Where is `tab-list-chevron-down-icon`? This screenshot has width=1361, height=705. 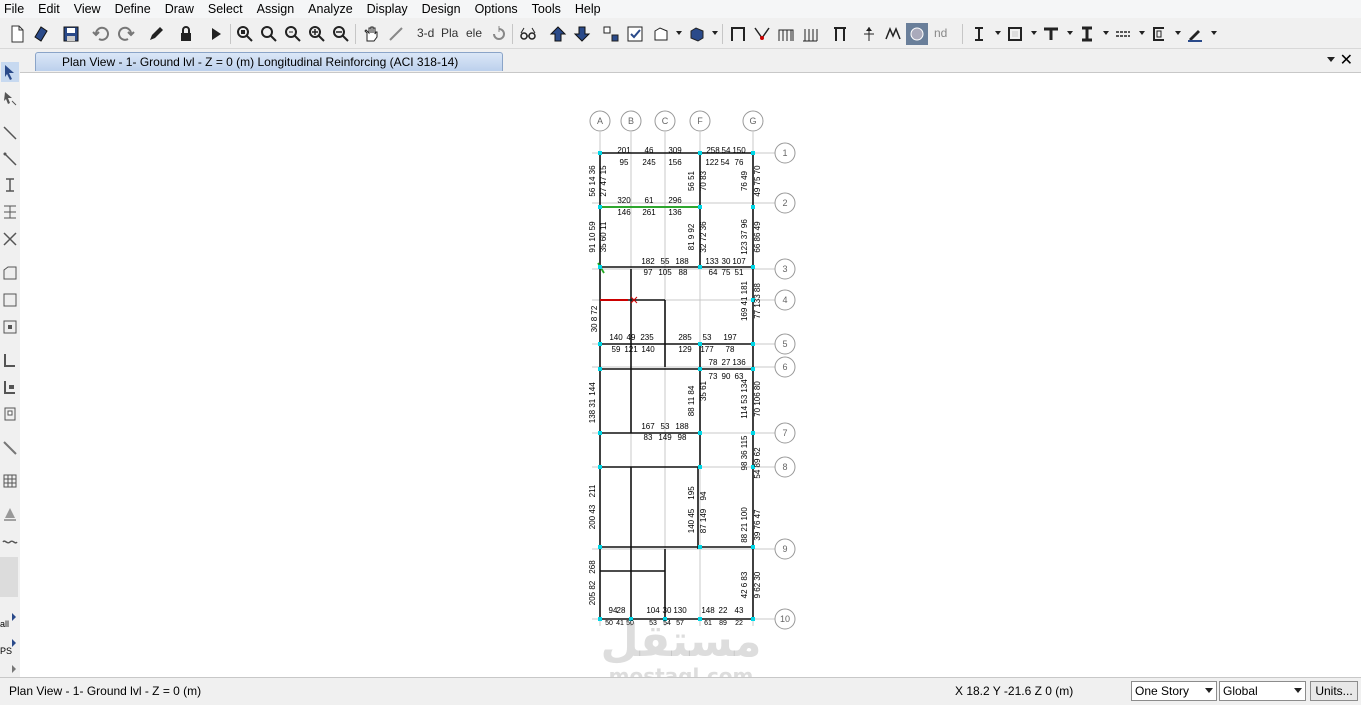
tab-list-chevron-down-icon is located at coordinates (1331, 59).